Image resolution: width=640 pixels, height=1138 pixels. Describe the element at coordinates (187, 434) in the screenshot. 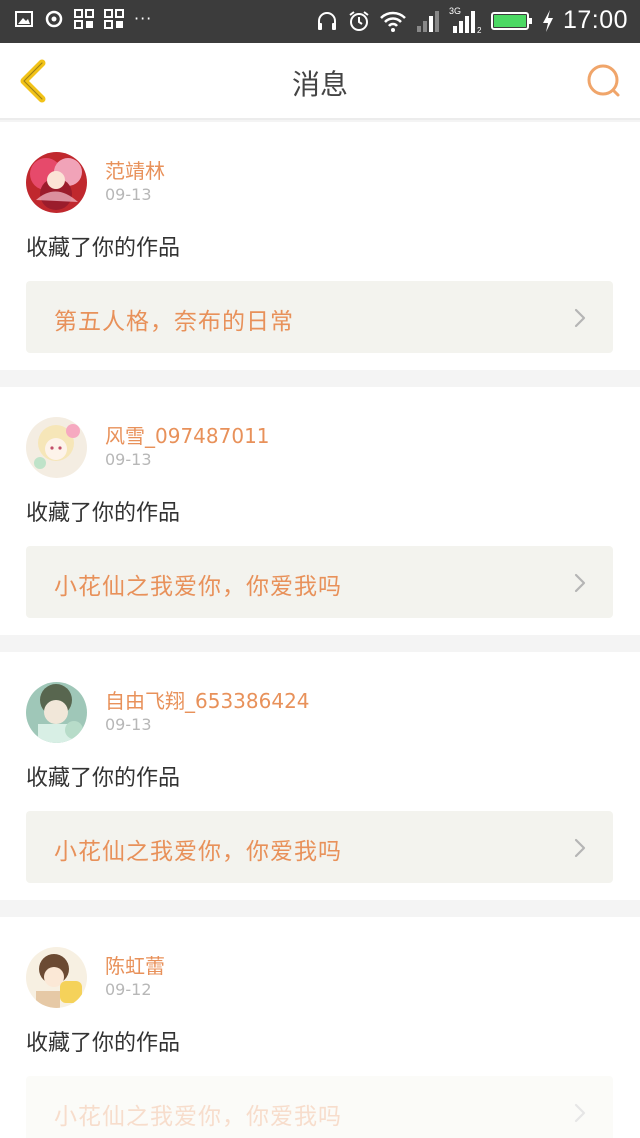

I see `username: 风雪_097487011` at that location.